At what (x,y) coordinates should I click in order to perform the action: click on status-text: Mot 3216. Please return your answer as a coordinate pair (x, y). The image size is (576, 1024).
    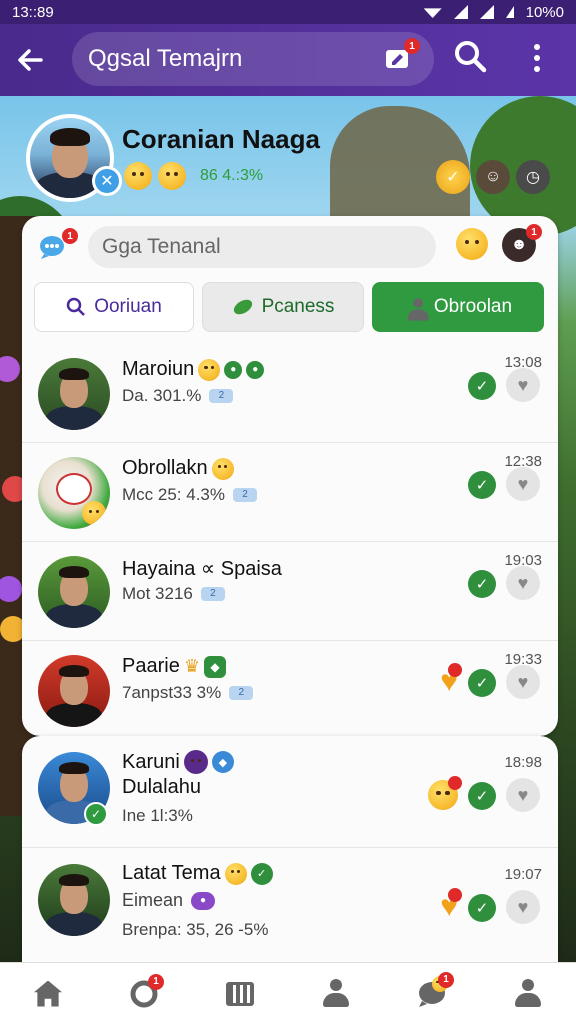
    Looking at the image, I should click on (157, 593).